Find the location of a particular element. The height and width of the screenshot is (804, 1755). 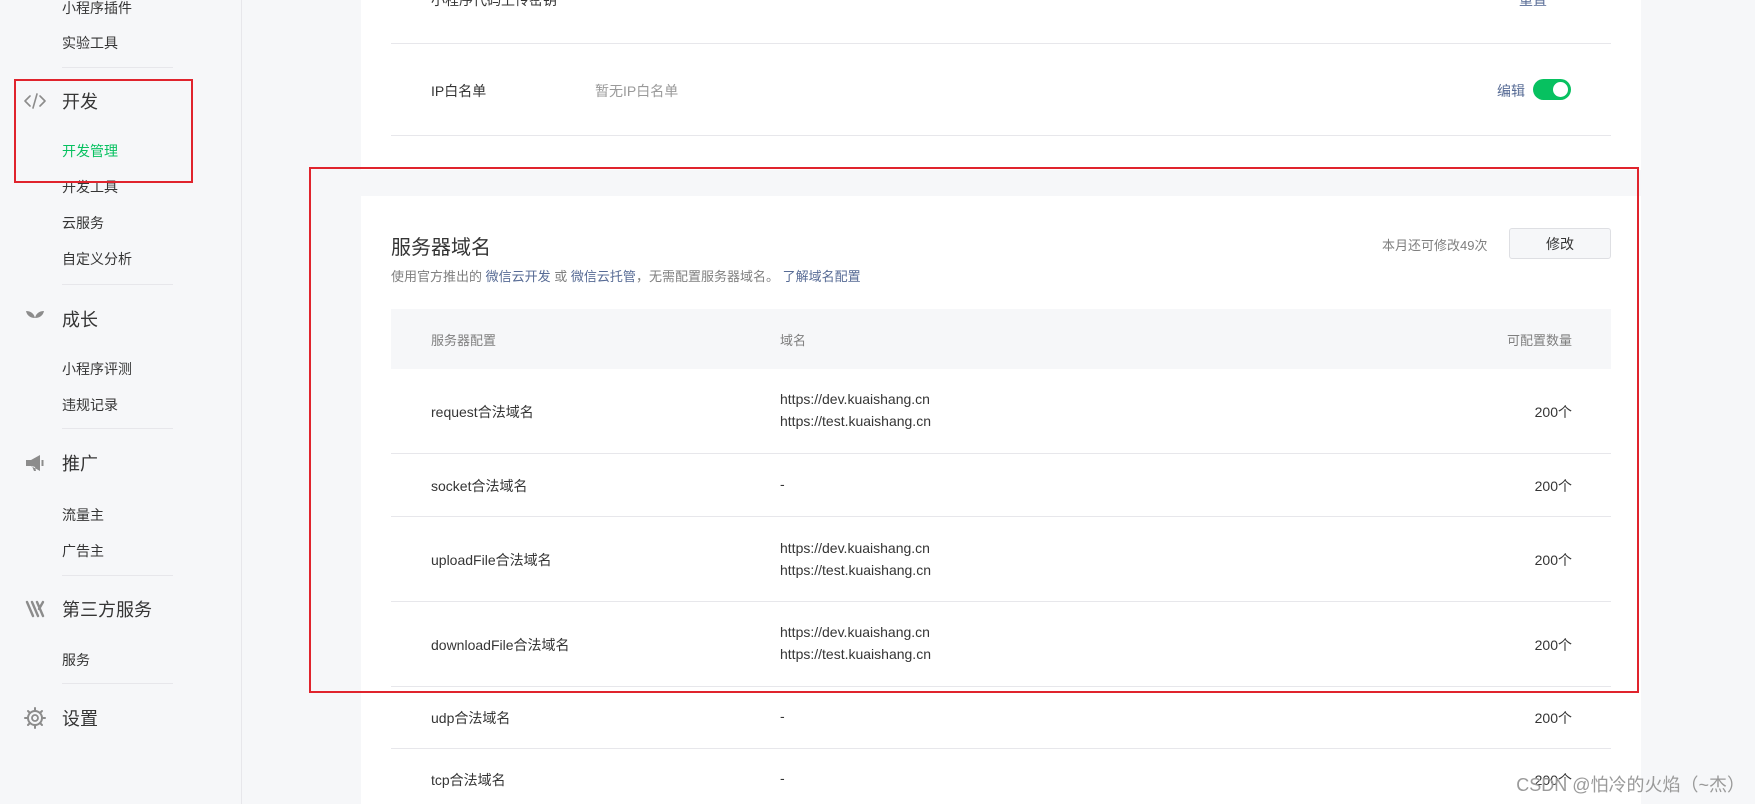

sidebar-item-custom-analysis: 自定义分析 is located at coordinates (97, 259).